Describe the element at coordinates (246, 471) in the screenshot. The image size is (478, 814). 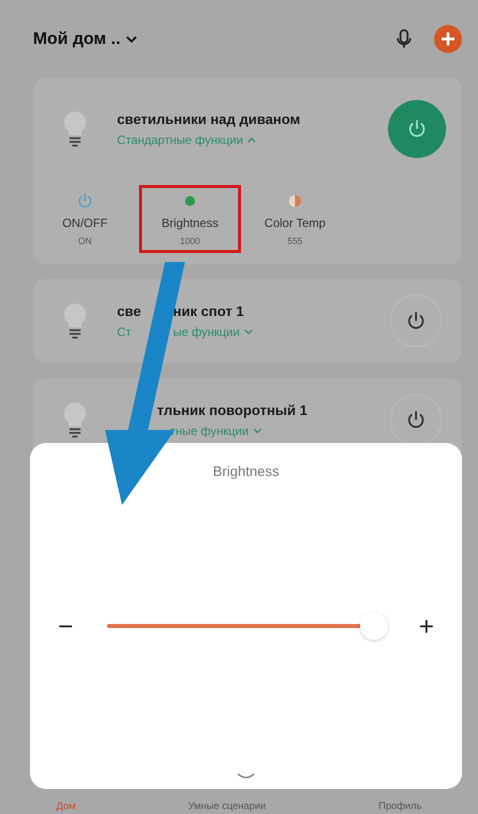
I see `sheet-title: Brightness` at that location.